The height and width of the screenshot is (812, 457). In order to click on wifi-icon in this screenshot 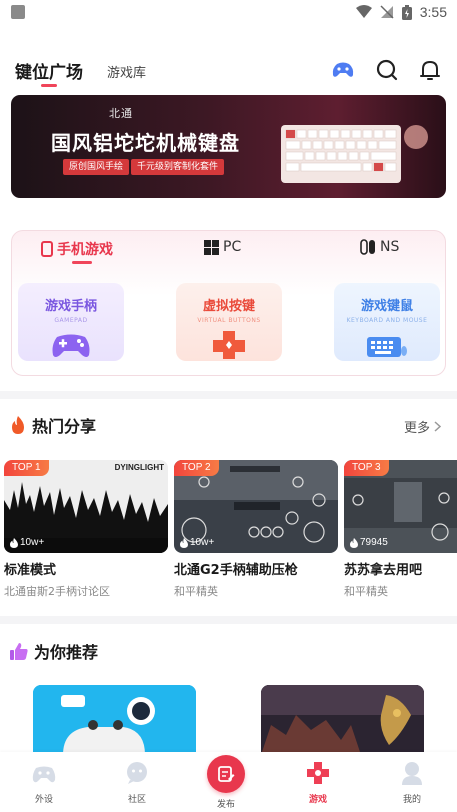, I will do `click(363, 11)`.